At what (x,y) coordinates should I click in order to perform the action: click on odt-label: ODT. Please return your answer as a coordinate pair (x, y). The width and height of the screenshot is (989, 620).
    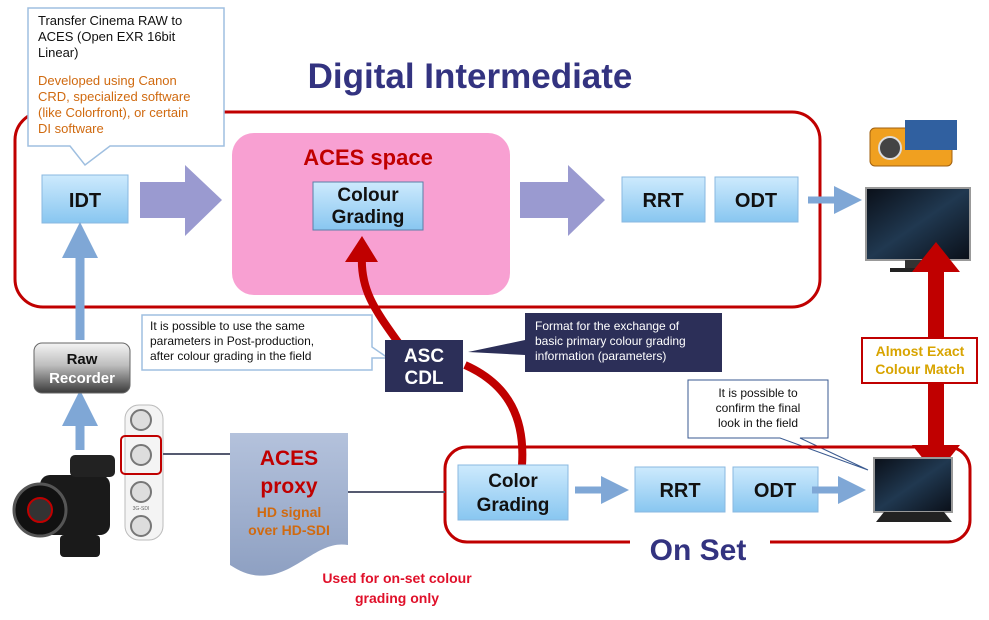
    Looking at the image, I should click on (756, 201).